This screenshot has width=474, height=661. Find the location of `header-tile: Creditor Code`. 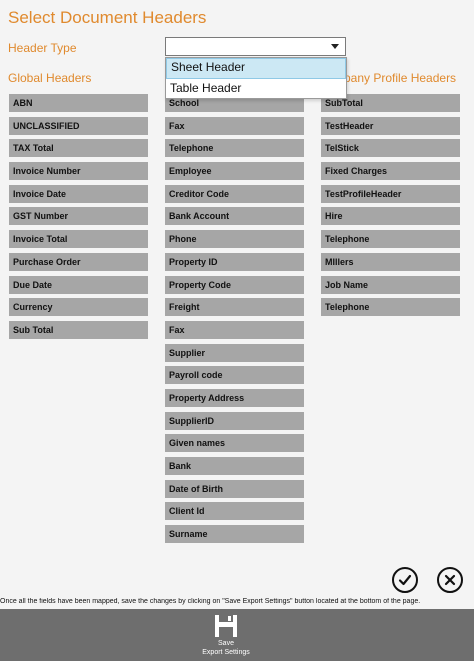

header-tile: Creditor Code is located at coordinates (234, 193).